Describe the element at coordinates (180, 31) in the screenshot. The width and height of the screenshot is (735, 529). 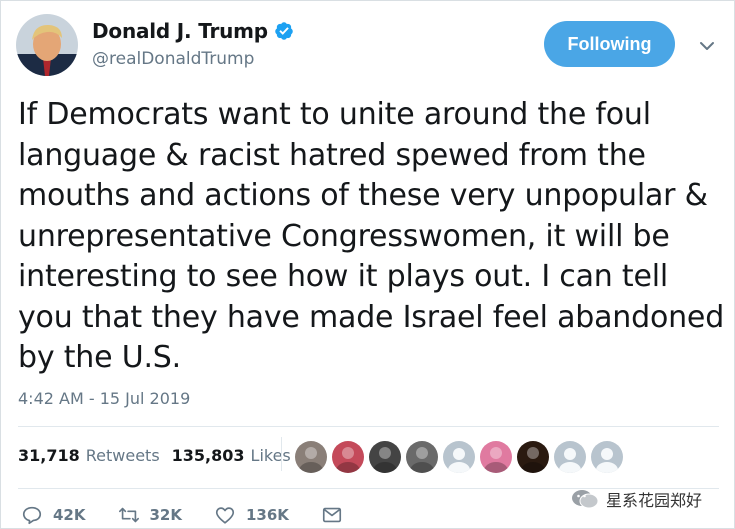
I see `display-name: Donald J. Trump` at that location.